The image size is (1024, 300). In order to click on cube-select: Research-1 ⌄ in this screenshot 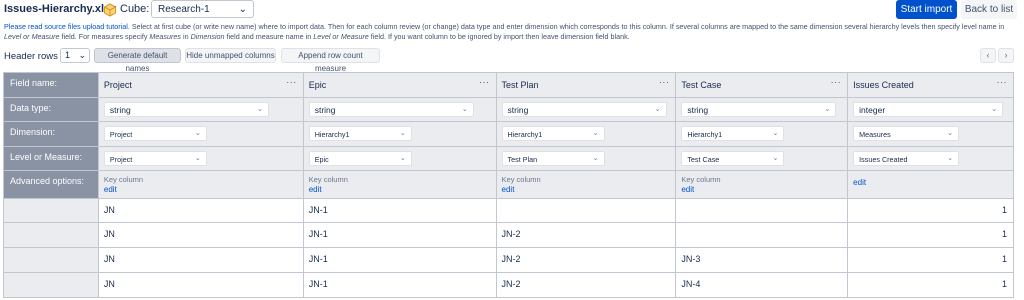, I will do `click(202, 9)`.